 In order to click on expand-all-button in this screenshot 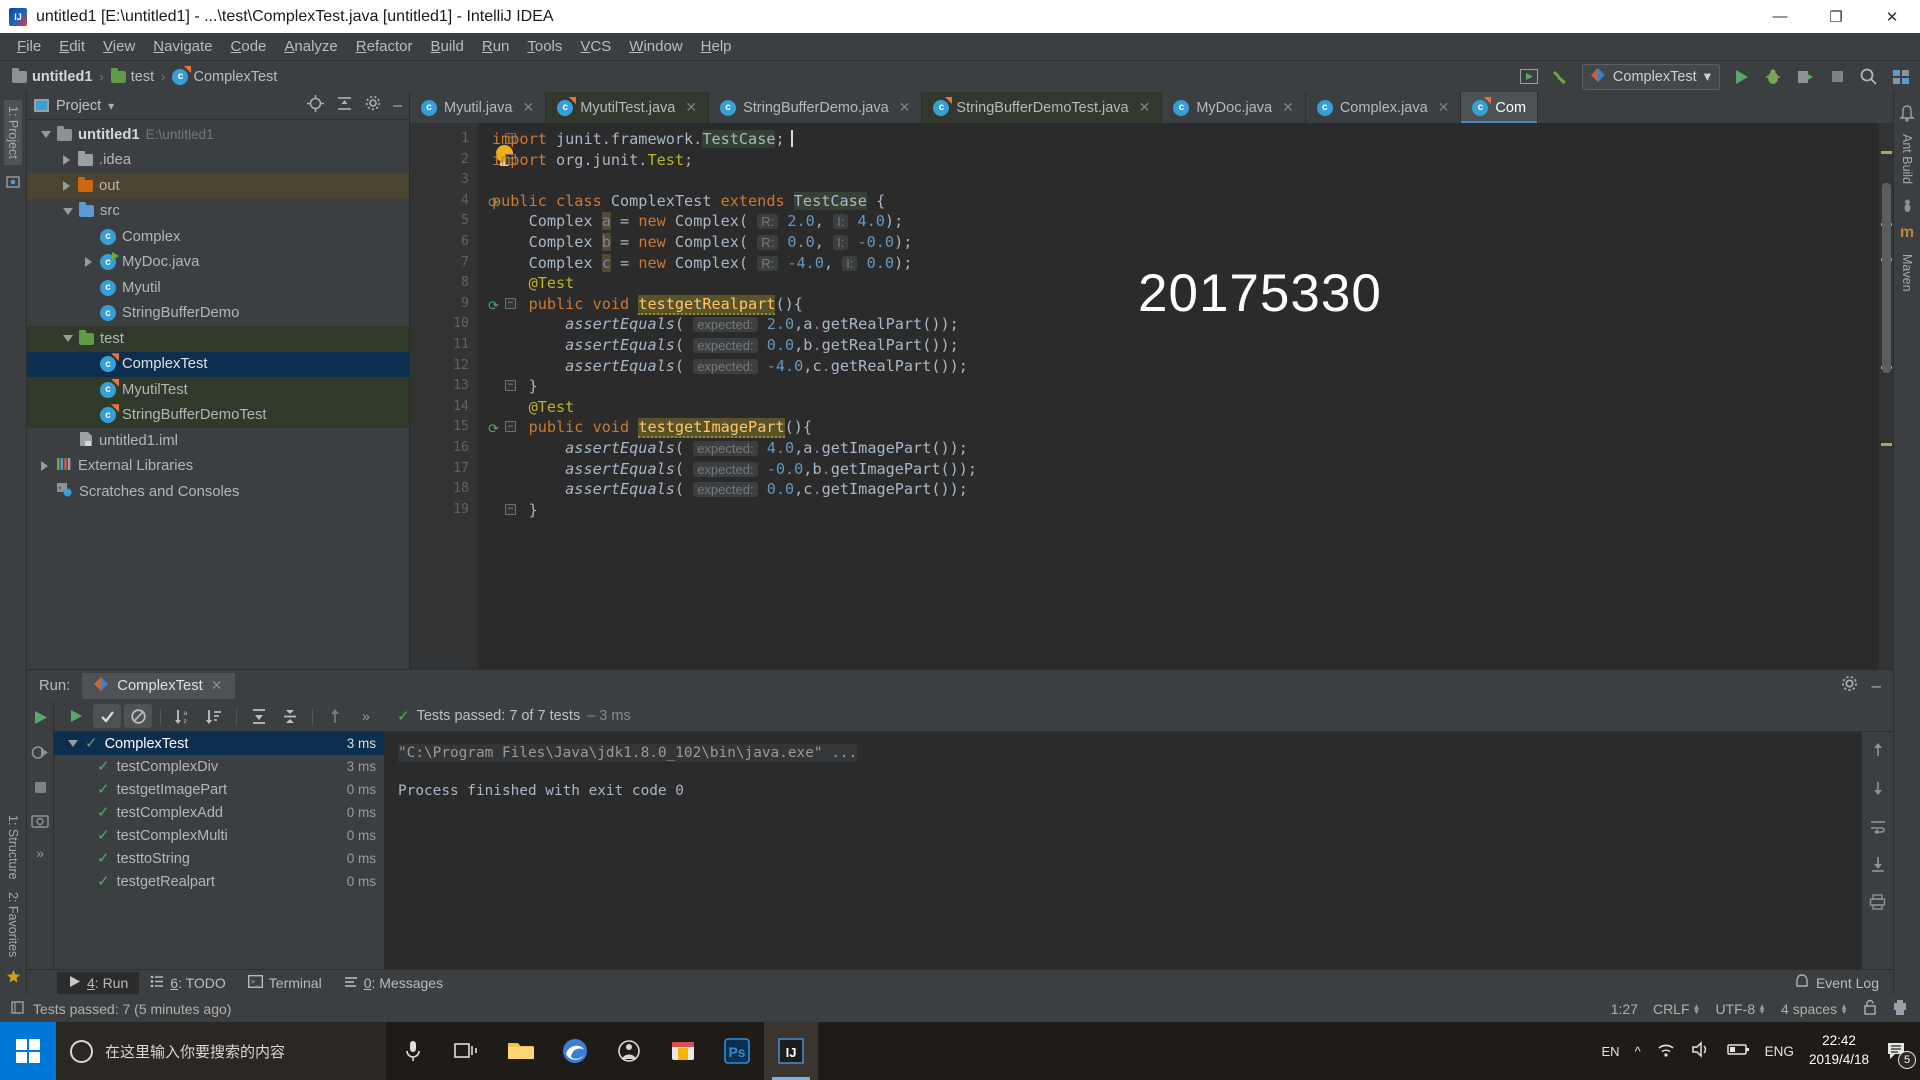, I will do `click(259, 716)`.